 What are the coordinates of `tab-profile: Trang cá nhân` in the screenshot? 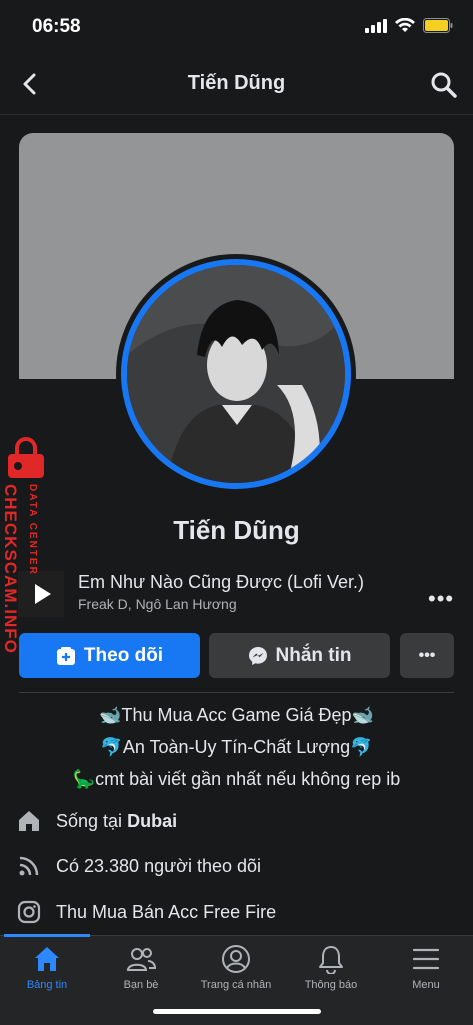 It's located at (236, 967).